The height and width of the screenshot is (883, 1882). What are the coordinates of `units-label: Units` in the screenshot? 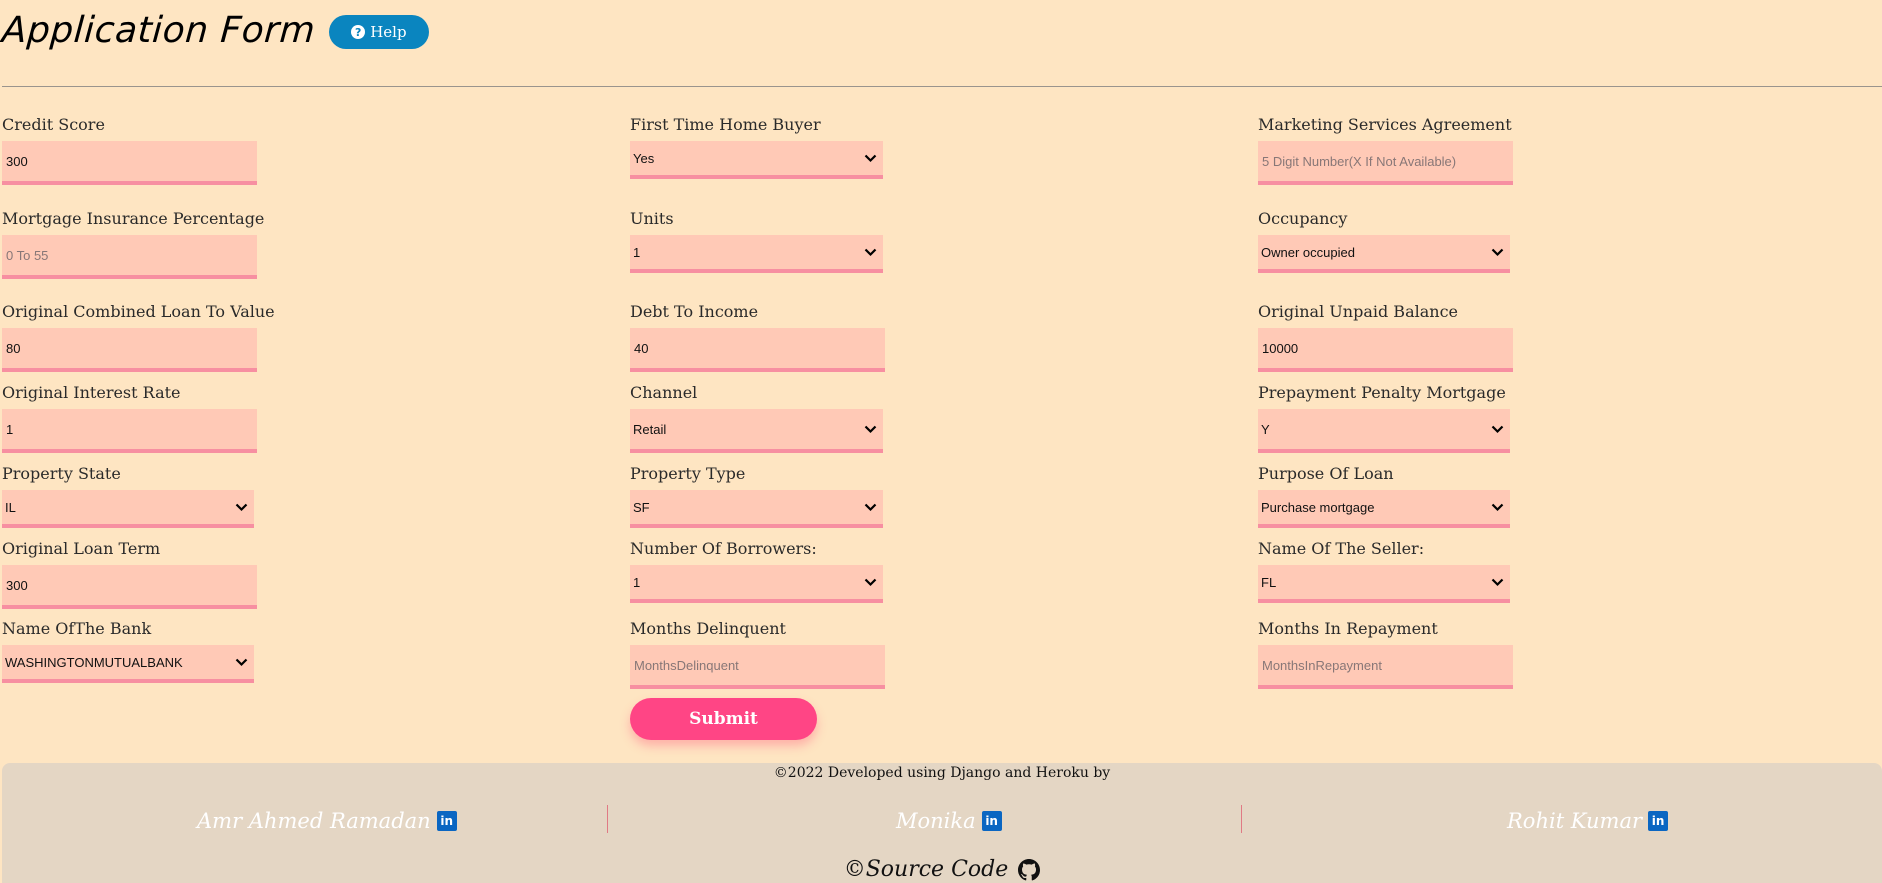 It's located at (652, 218).